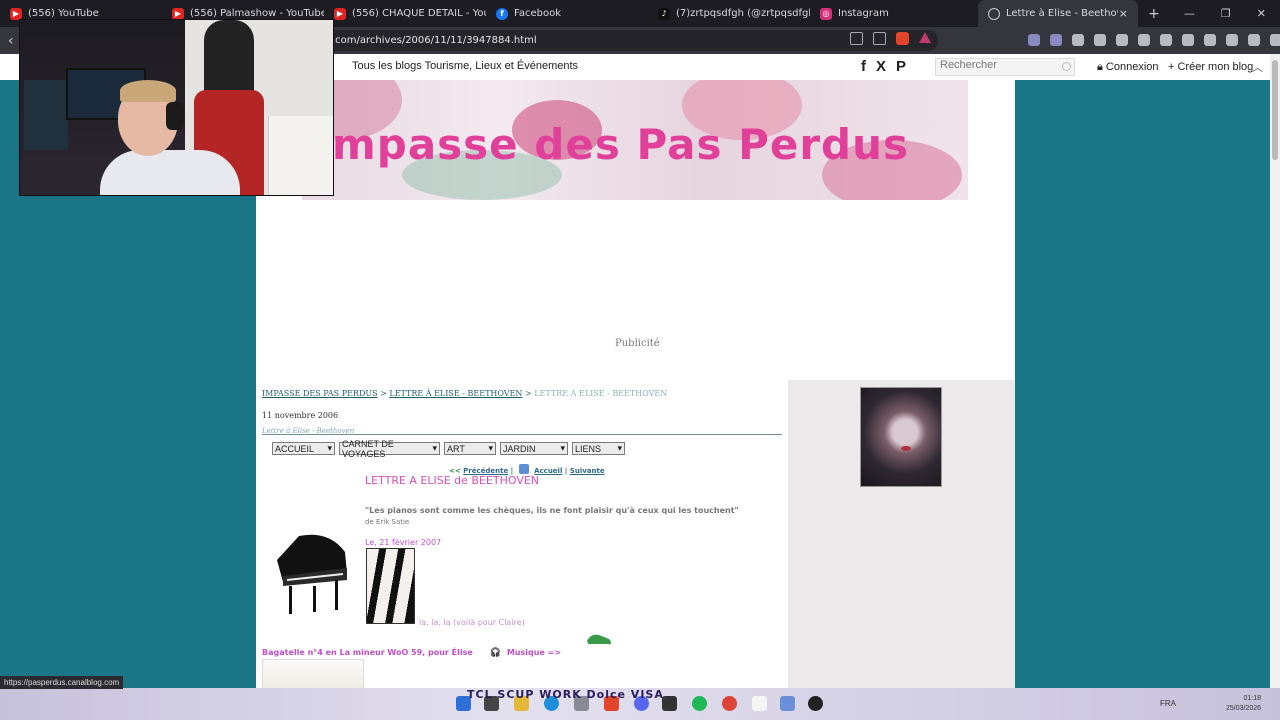  Describe the element at coordinates (759, 703) in the screenshot. I see `notepad-icon` at that location.